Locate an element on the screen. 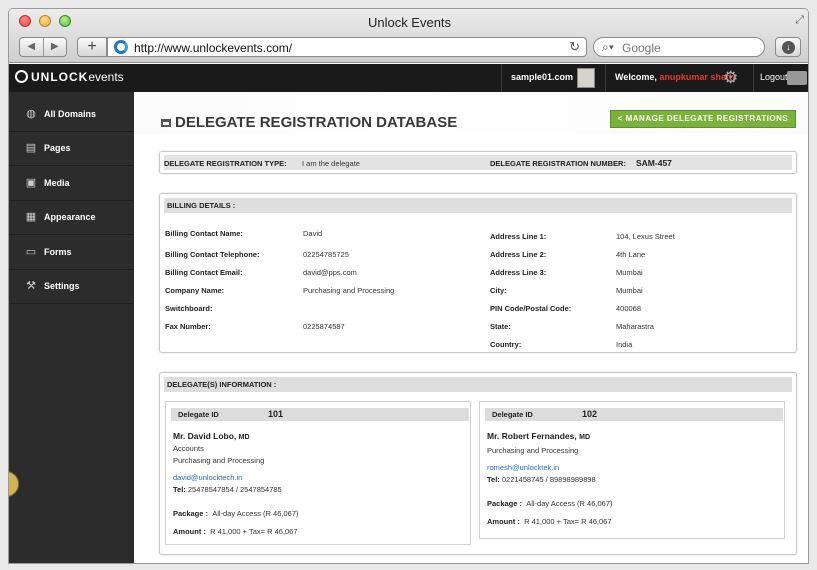 The height and width of the screenshot is (570, 817). site-switcher: sample01.com is located at coordinates (551, 78).